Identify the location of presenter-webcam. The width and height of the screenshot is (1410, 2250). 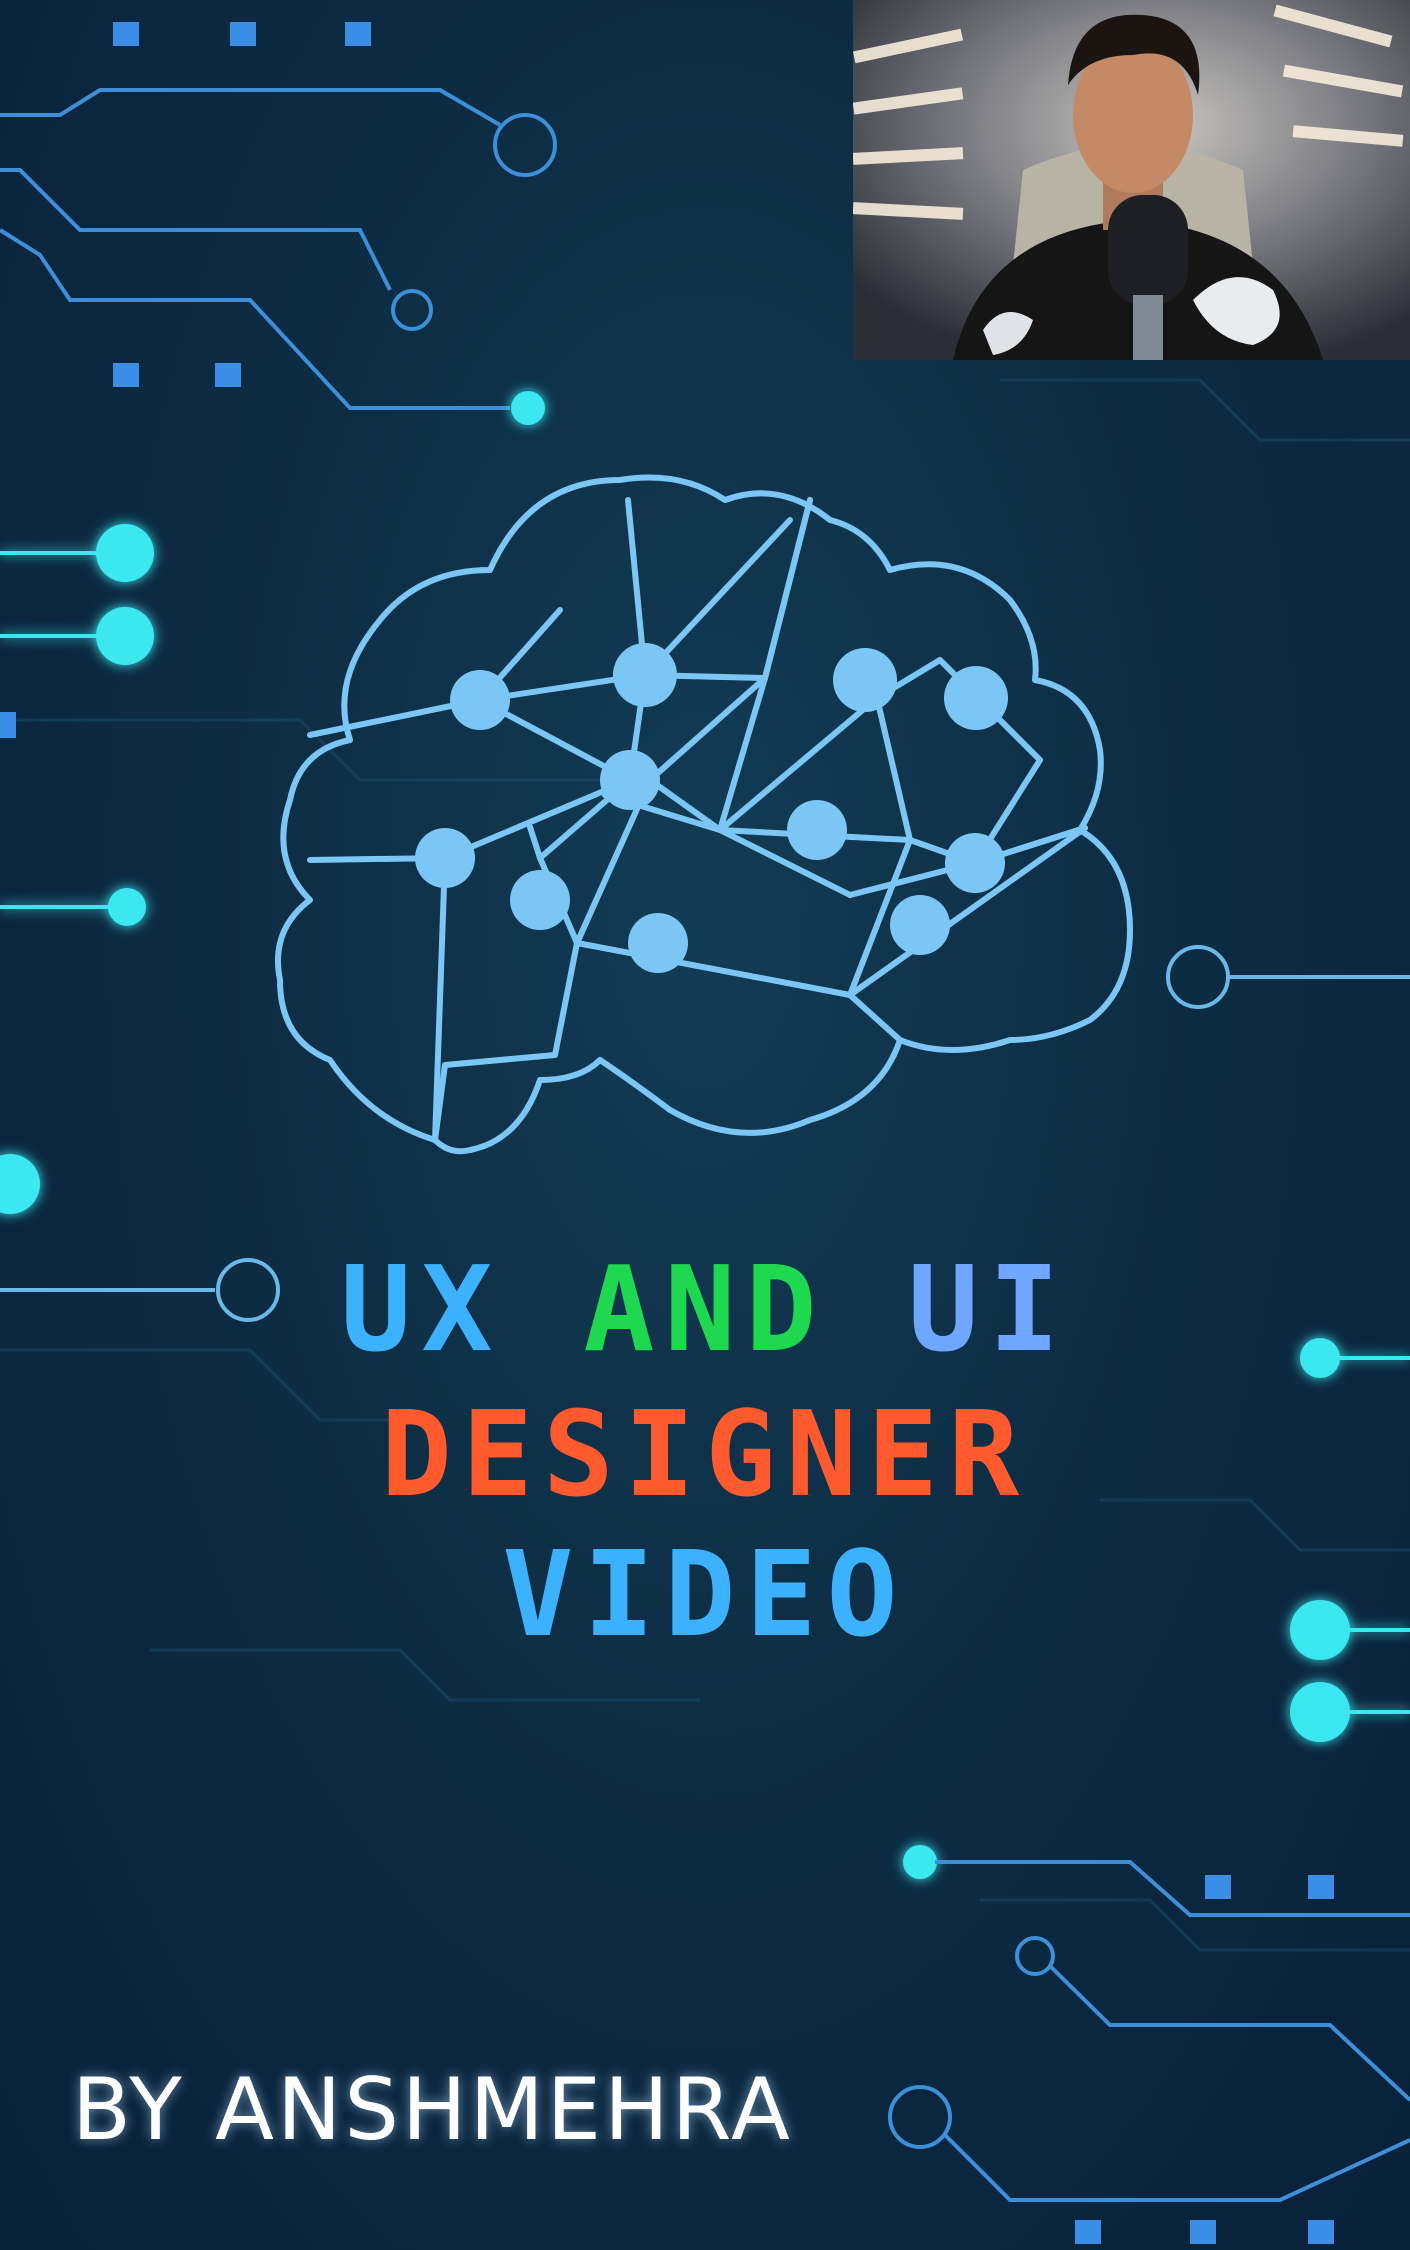
(1131, 180).